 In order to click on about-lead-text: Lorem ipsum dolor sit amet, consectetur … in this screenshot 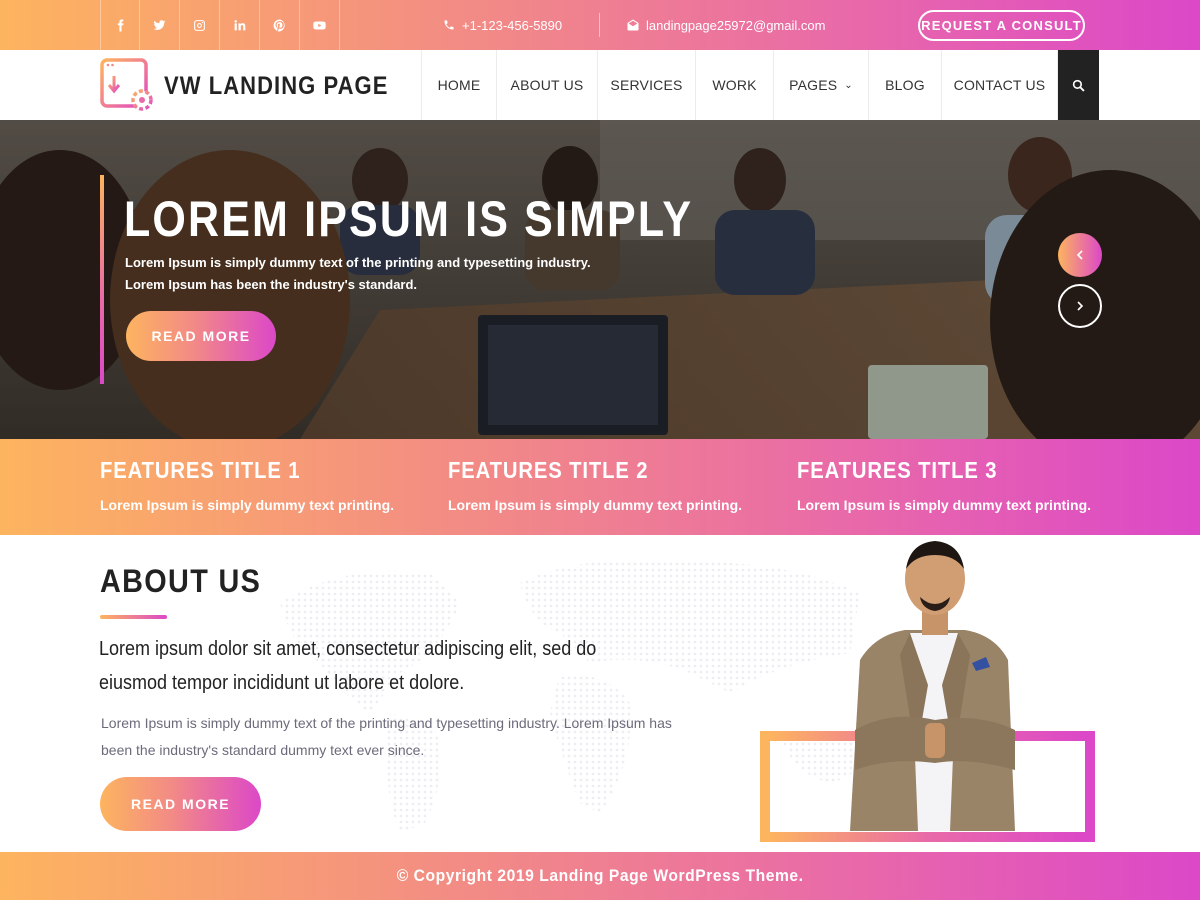, I will do `click(348, 666)`.